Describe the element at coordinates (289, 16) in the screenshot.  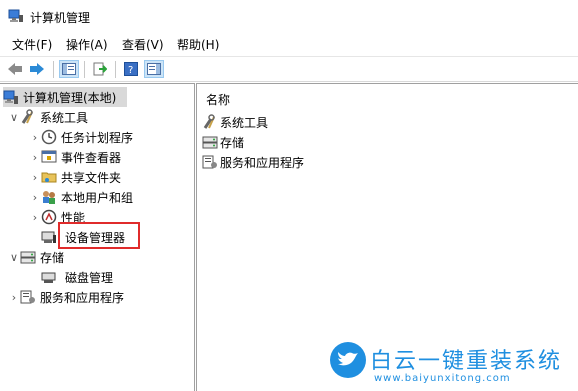
I see `title-bar: 计算机管理` at that location.